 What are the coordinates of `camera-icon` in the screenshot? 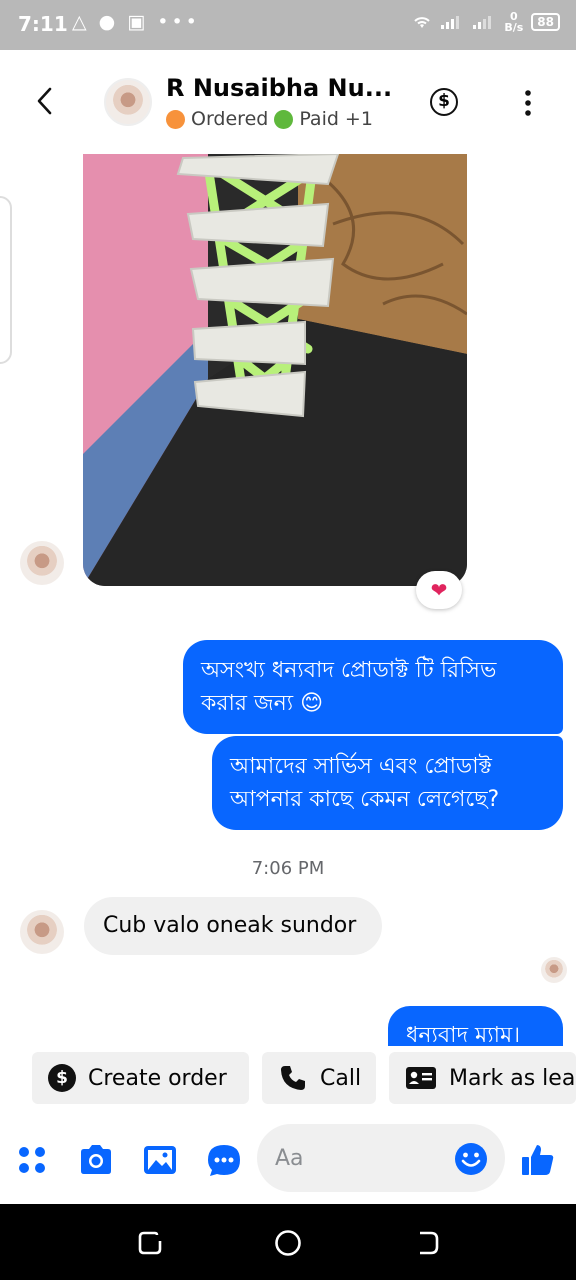 It's located at (96, 1160).